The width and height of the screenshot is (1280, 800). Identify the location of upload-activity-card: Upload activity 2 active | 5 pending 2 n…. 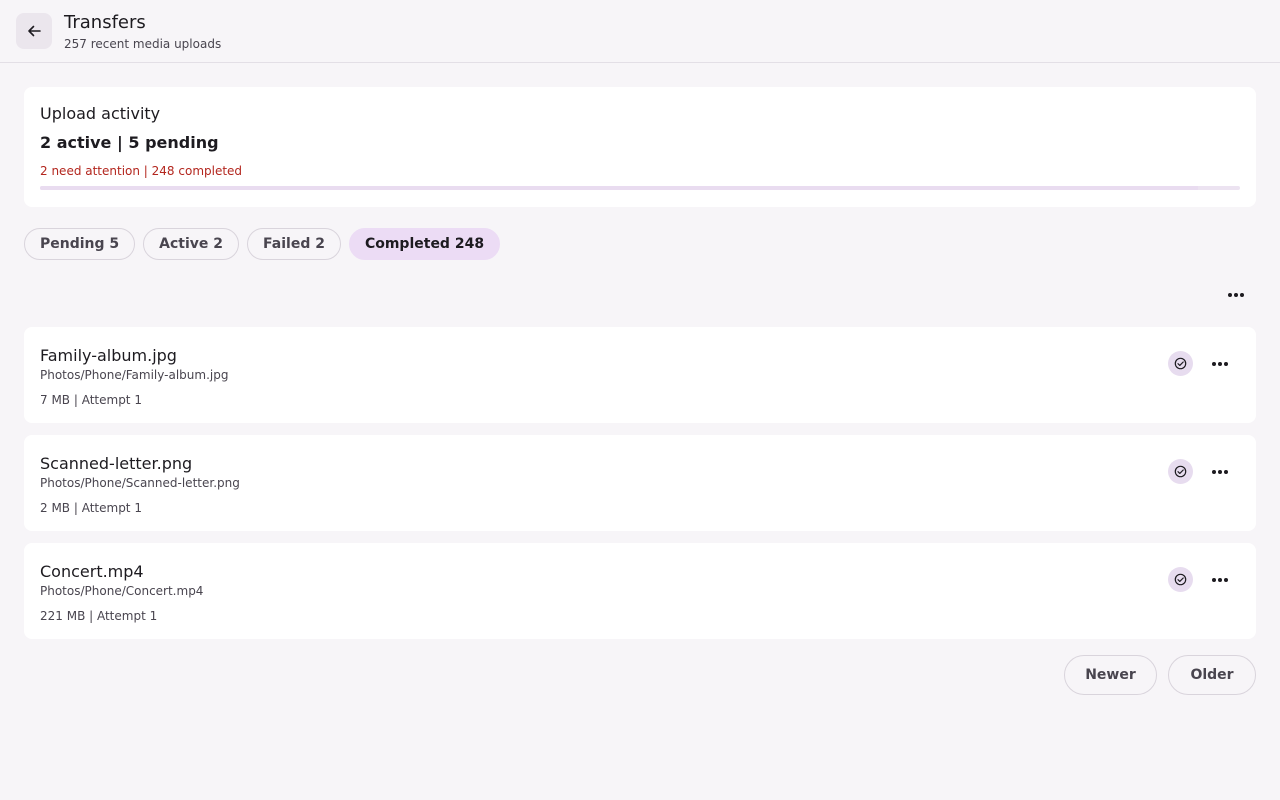
(640, 147).